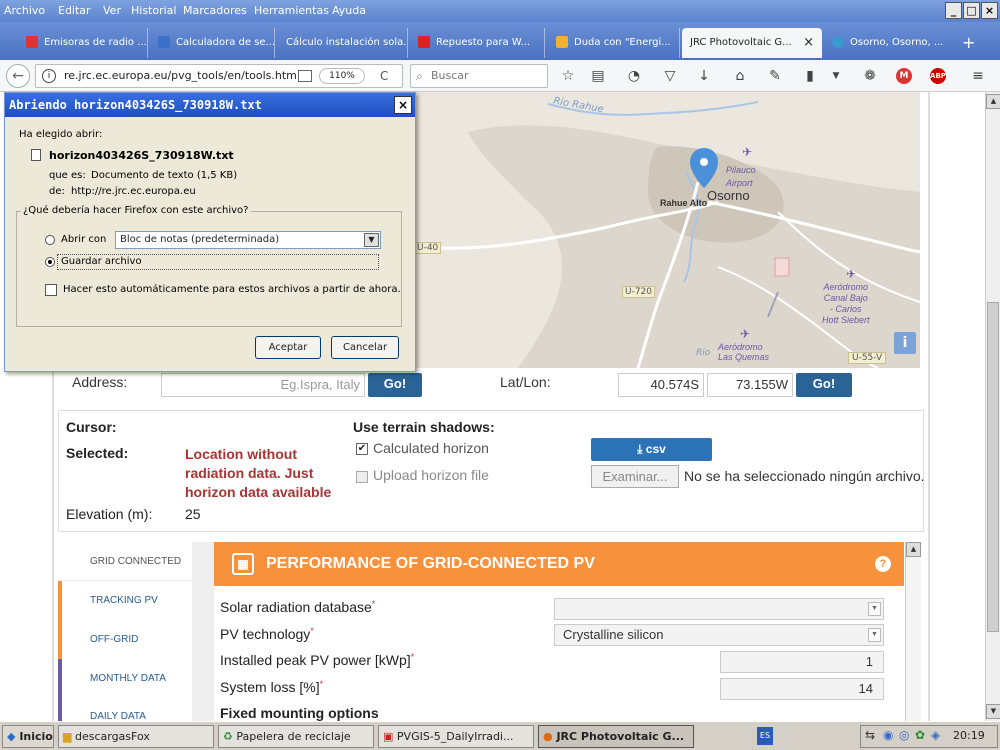 This screenshot has height=750, width=1000. What do you see at coordinates (651, 449) in the screenshot?
I see `csv-download-button: ⤓ csv` at bounding box center [651, 449].